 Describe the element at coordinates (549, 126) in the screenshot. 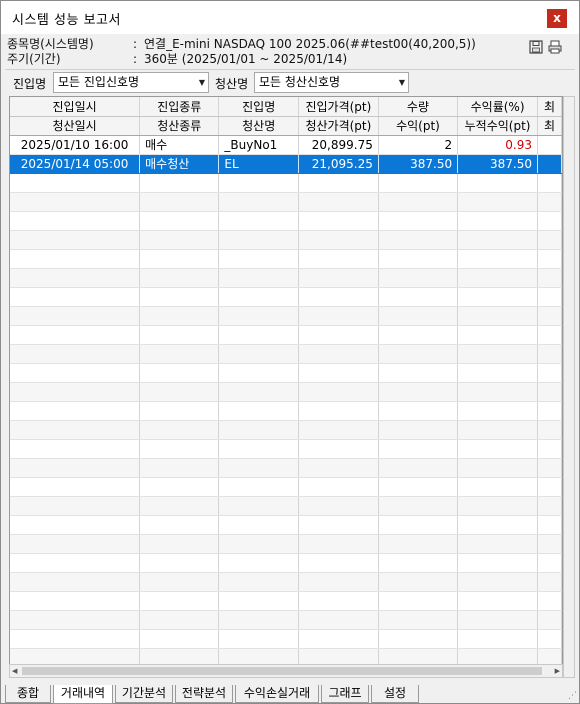

I see `header-row-exit-cell: 최` at that location.